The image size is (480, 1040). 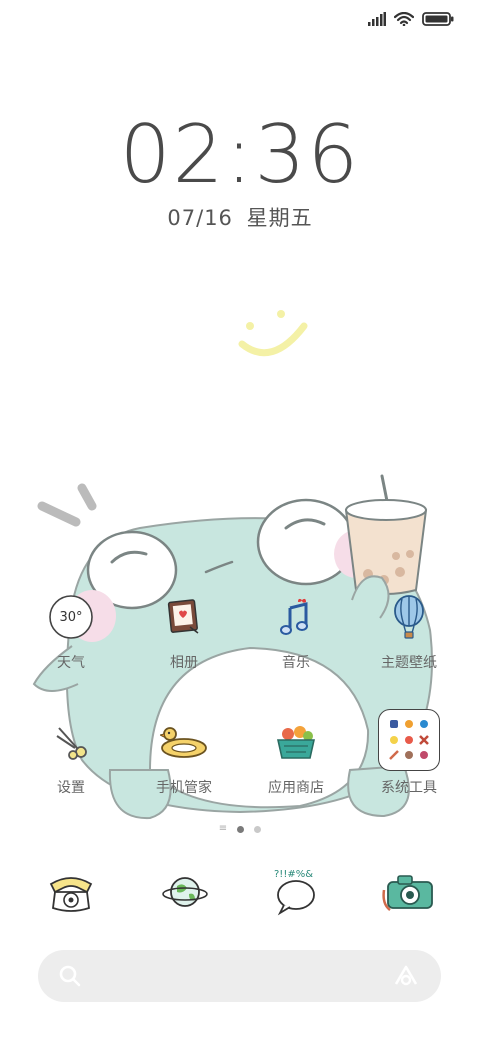 I want to click on date-text: 07/16, so click(x=200, y=218).